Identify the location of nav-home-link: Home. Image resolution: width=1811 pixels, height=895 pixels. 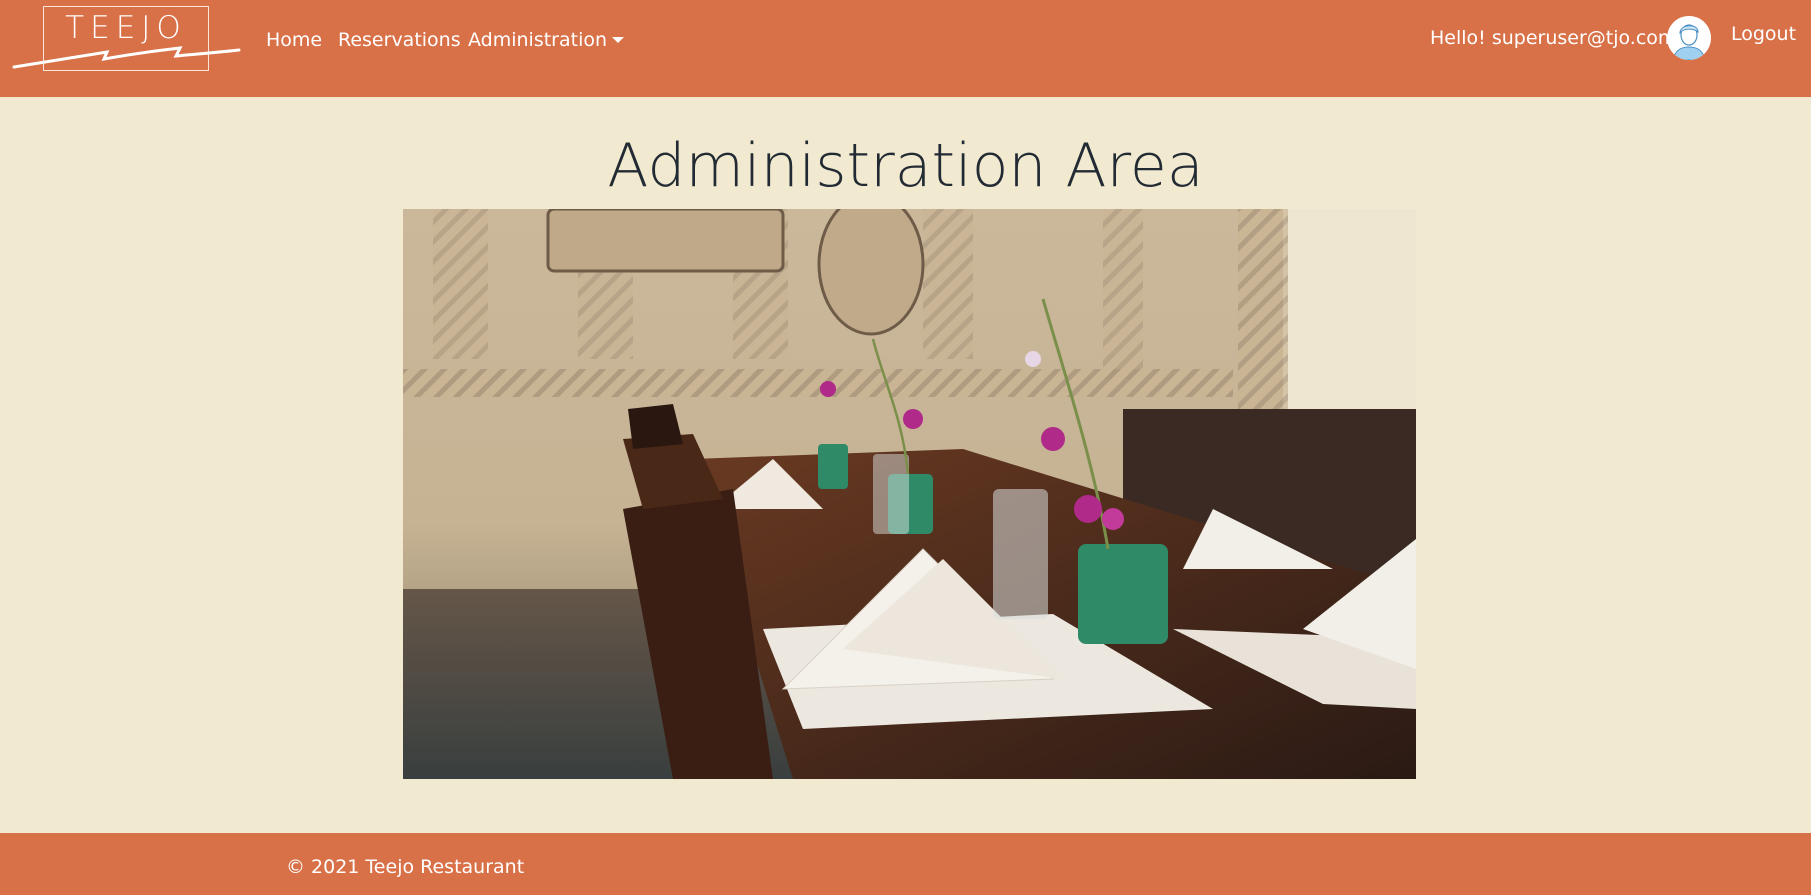
(294, 40).